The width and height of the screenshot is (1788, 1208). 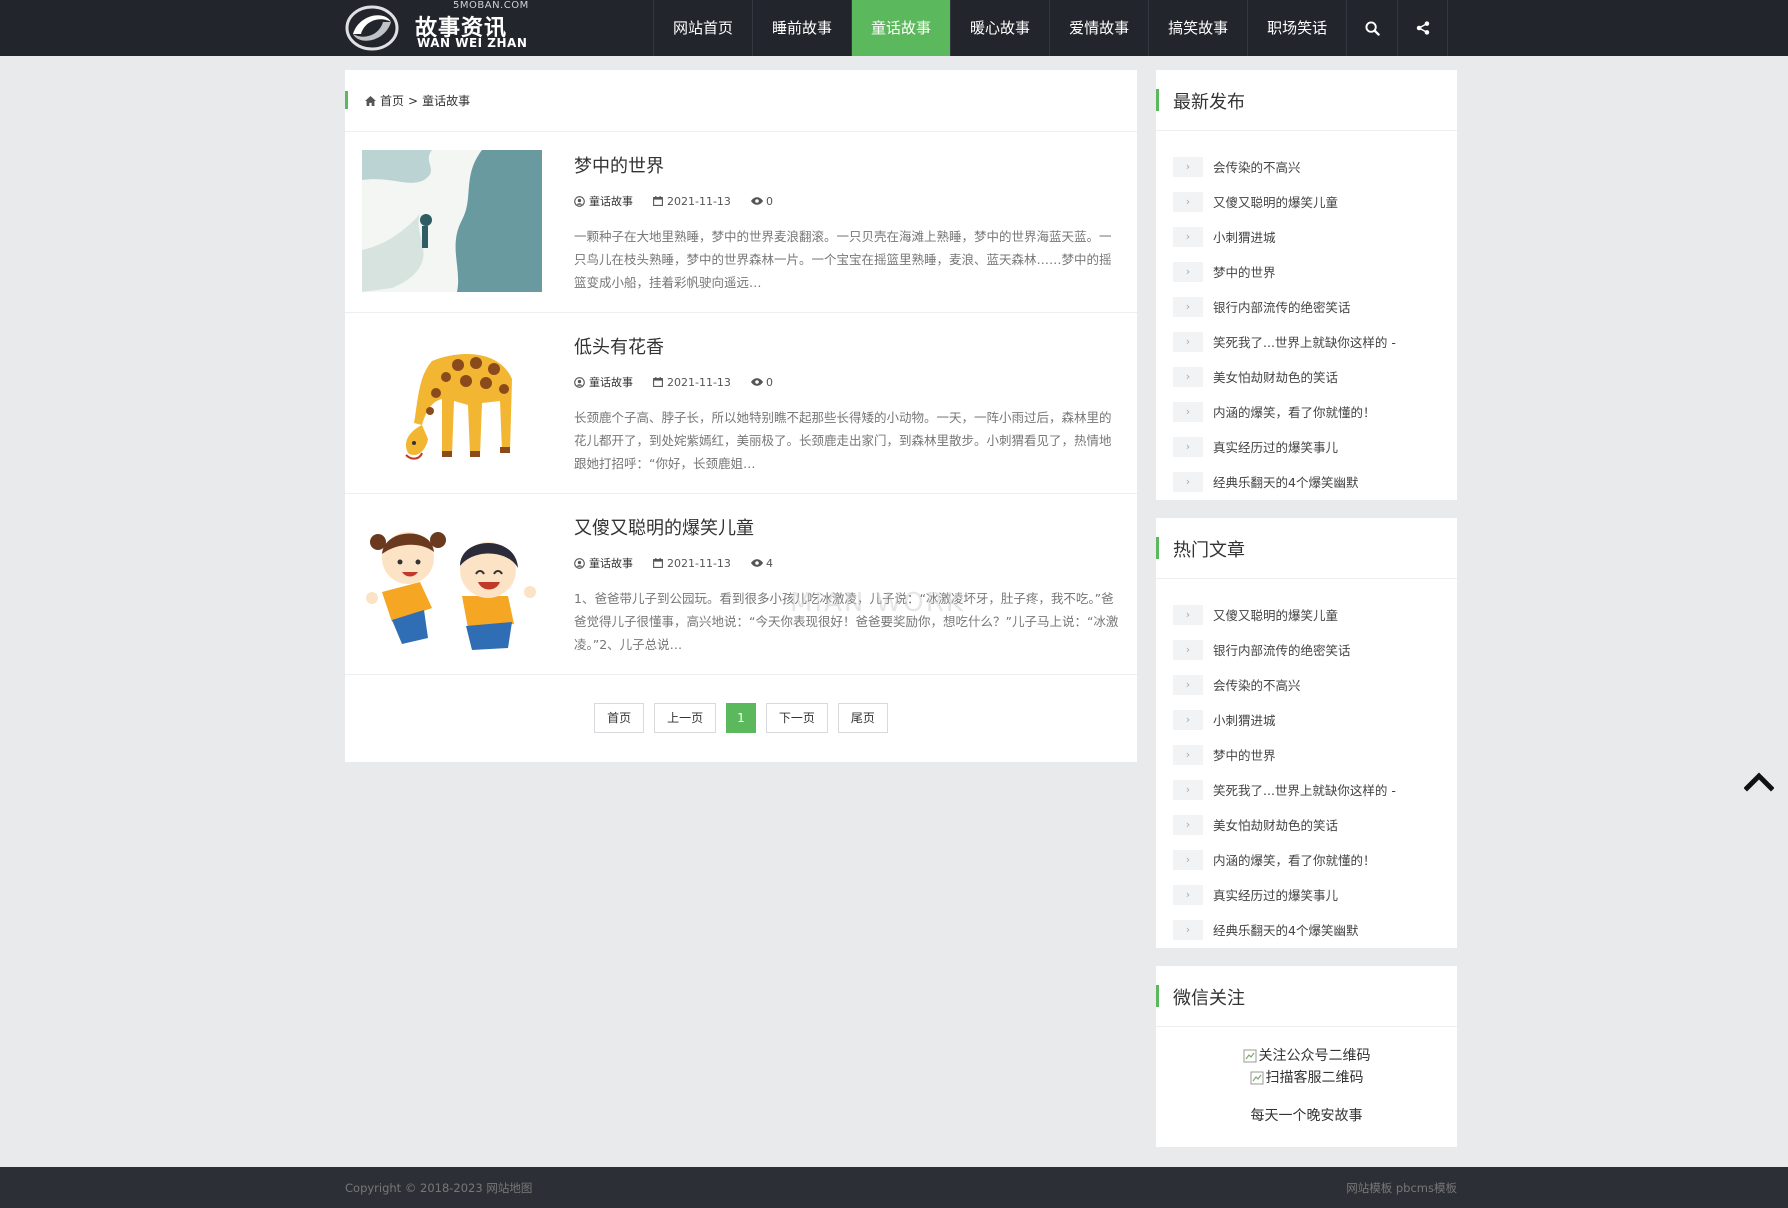 What do you see at coordinates (769, 563) in the screenshot?
I see `views-value: 4` at bounding box center [769, 563].